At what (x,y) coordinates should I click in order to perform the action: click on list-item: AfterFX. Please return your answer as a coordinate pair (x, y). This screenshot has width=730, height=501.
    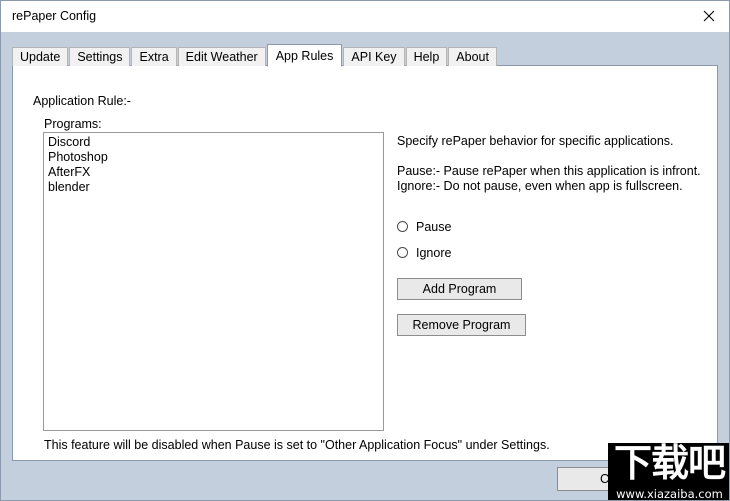
    Looking at the image, I should click on (213, 172).